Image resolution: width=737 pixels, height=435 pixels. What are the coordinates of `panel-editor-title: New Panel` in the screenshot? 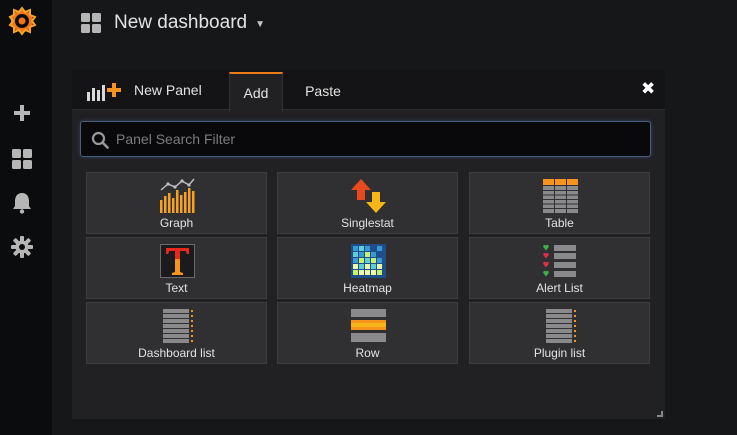 It's located at (168, 90).